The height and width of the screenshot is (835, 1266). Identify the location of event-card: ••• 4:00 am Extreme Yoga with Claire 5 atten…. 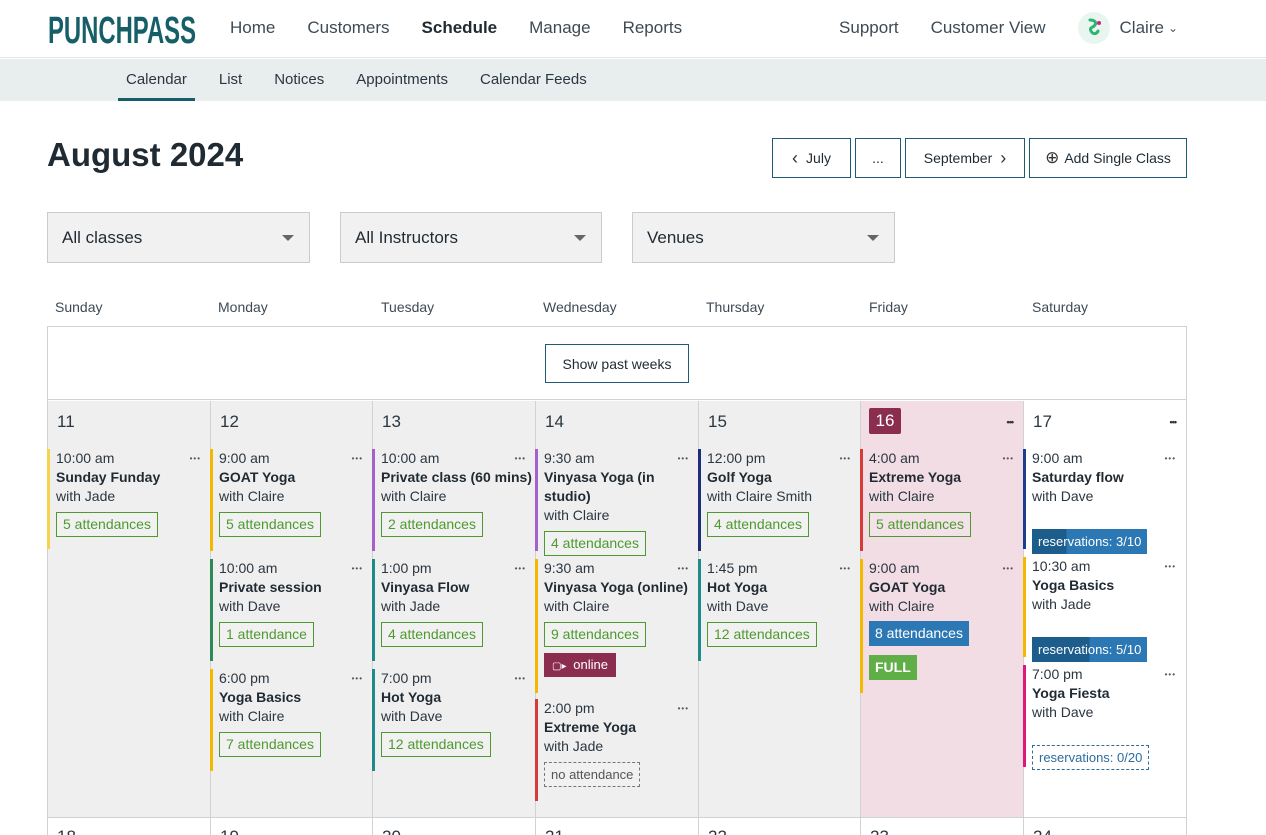
(942, 500).